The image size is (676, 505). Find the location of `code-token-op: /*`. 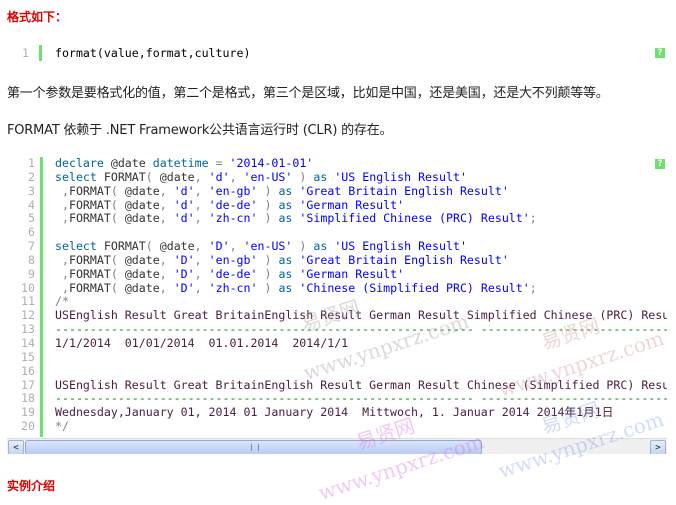

code-token-op: /* is located at coordinates (62, 301).